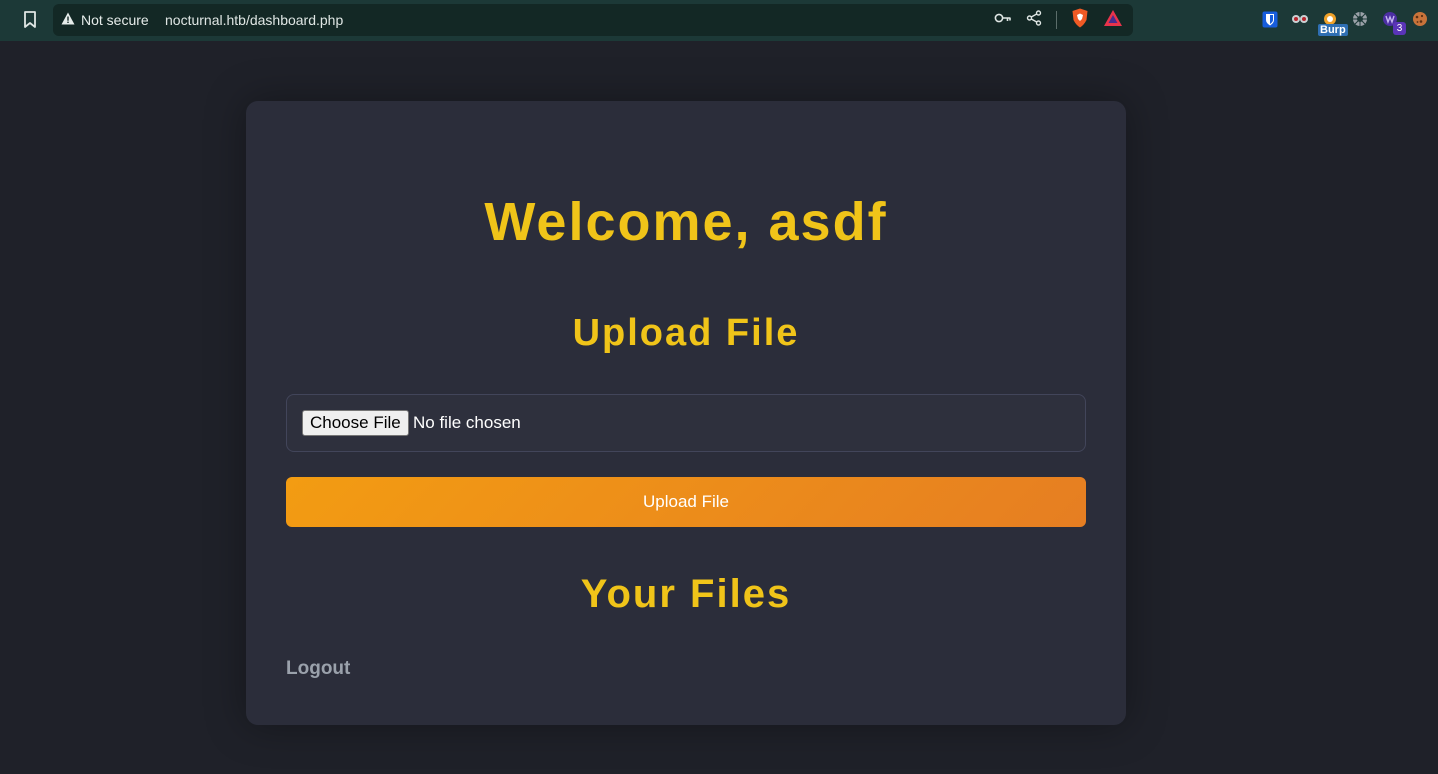 The width and height of the screenshot is (1438, 774). What do you see at coordinates (355, 423) in the screenshot?
I see `choose-file-button: Choose File` at bounding box center [355, 423].